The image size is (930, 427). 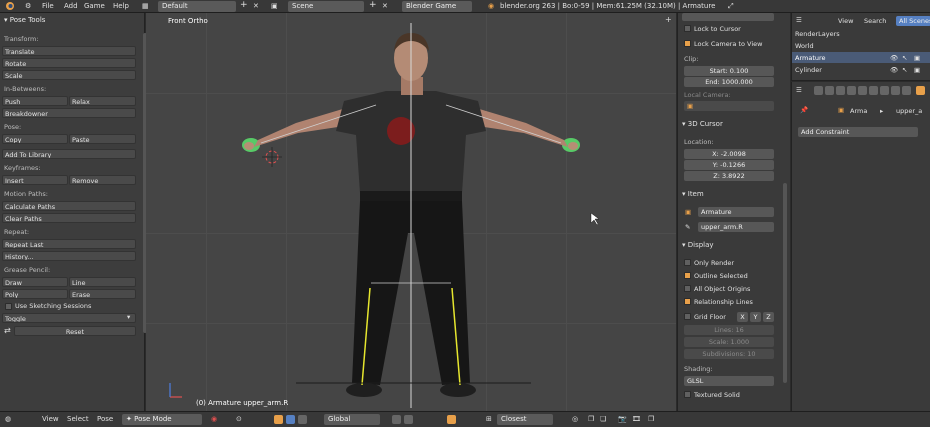 What do you see at coordinates (69, 218) in the screenshot?
I see `clear-paths-button: Clear Paths` at bounding box center [69, 218].